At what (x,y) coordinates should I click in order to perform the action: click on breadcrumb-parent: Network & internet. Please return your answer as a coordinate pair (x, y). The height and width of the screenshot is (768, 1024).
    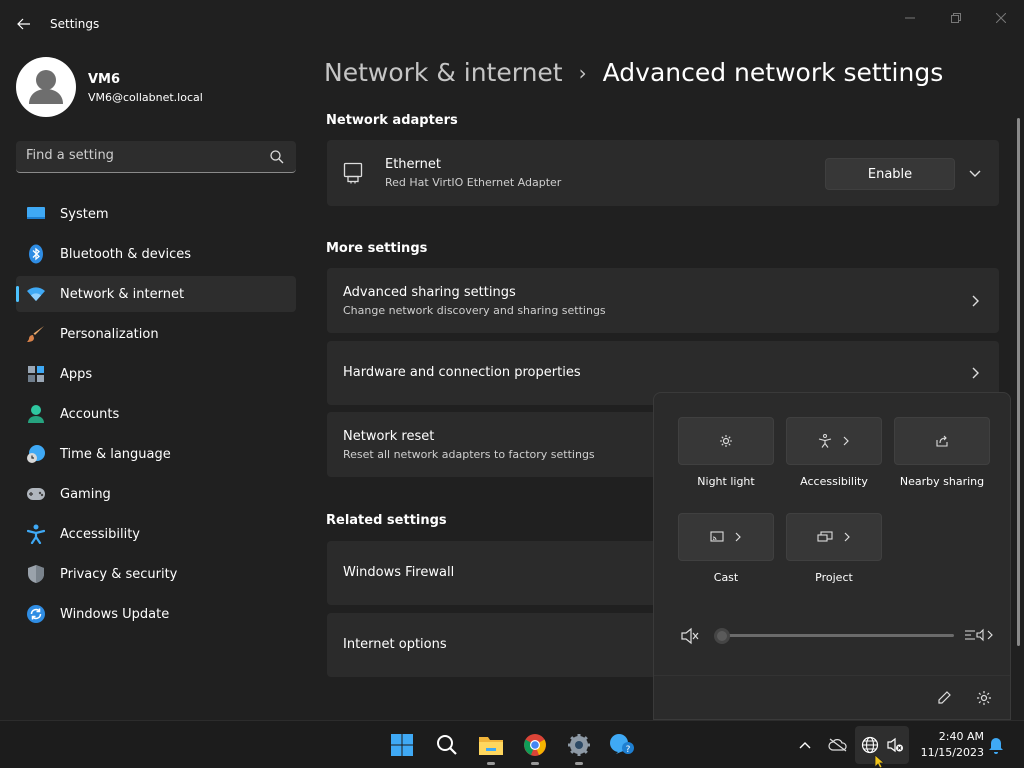
    Looking at the image, I should click on (443, 72).